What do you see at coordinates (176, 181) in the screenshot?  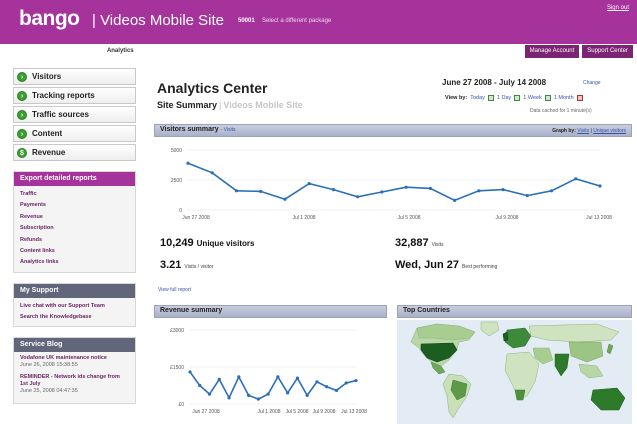 I see `y-tick-label: 2500` at bounding box center [176, 181].